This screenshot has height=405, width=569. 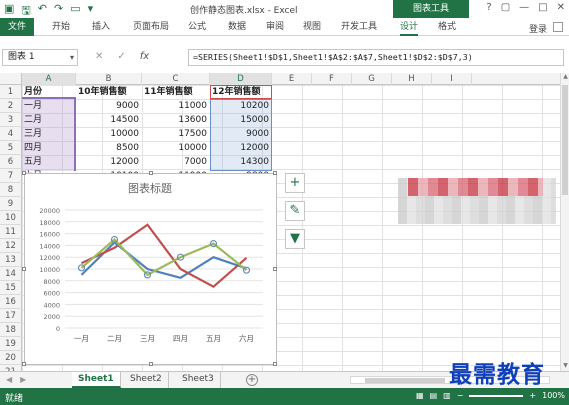 What do you see at coordinates (447, 395) in the screenshot?
I see `page-break-view-icon: ▥` at bounding box center [447, 395].